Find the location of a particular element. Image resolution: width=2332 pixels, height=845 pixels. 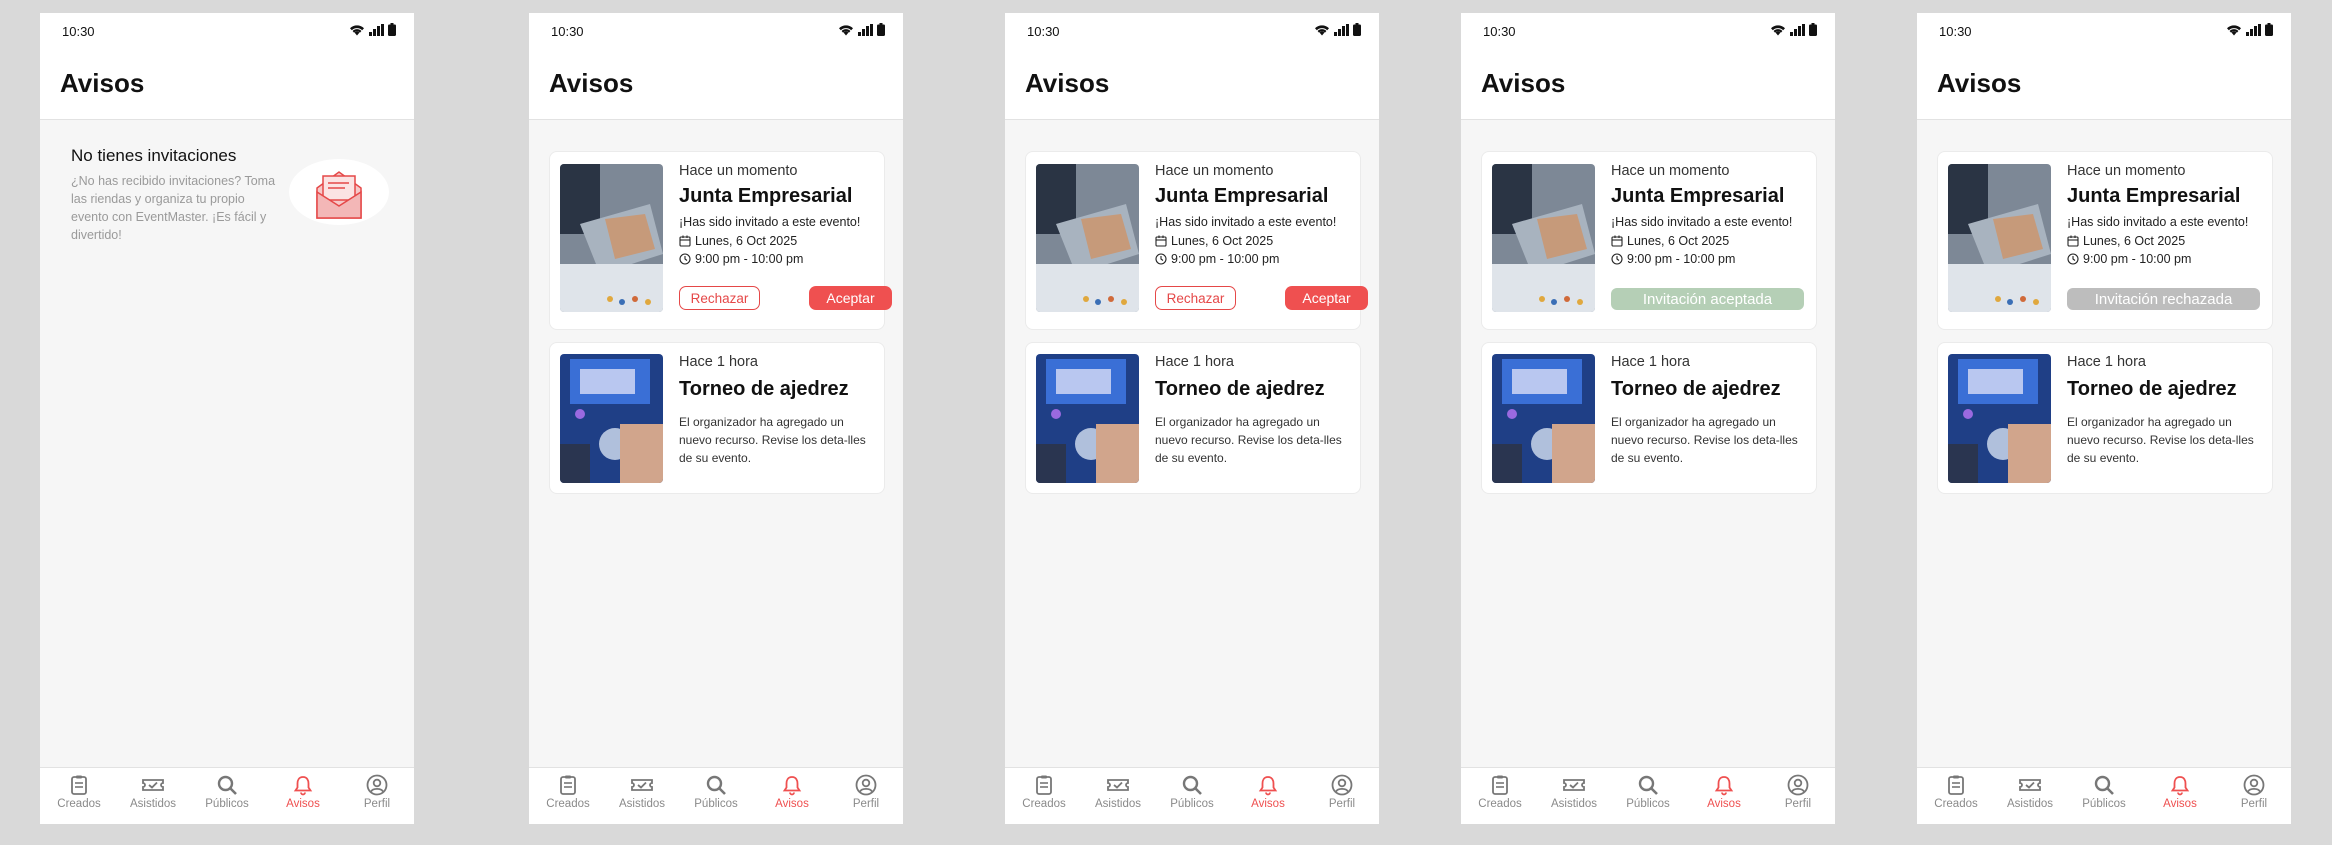

event-date: Lunes, 6 Oct 2025 is located at coordinates (2126, 241).